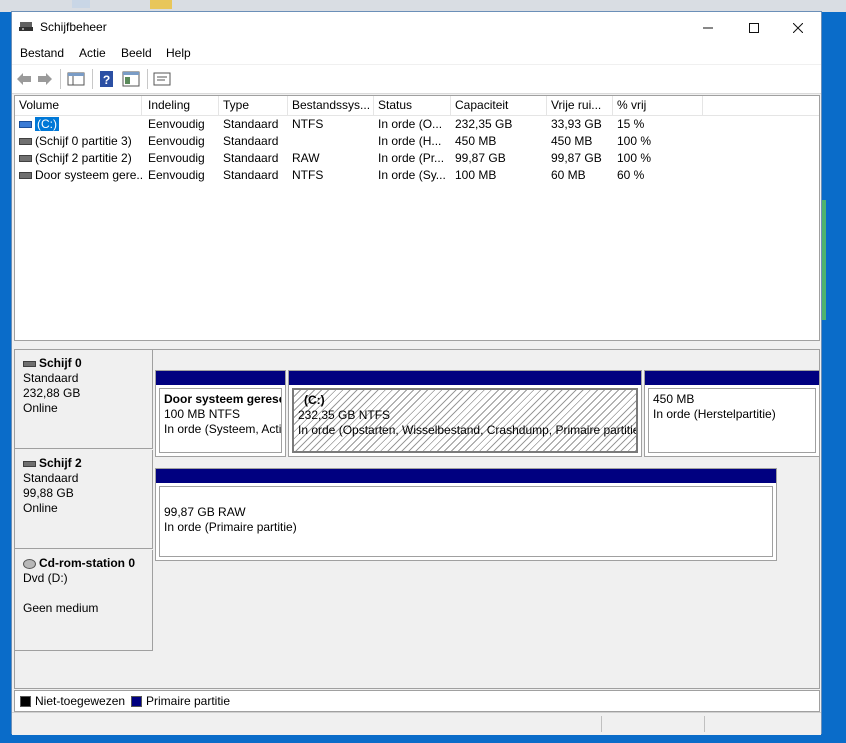 The height and width of the screenshot is (743, 846). What do you see at coordinates (181, 105) in the screenshot?
I see `column-indeling: Indeling` at bounding box center [181, 105].